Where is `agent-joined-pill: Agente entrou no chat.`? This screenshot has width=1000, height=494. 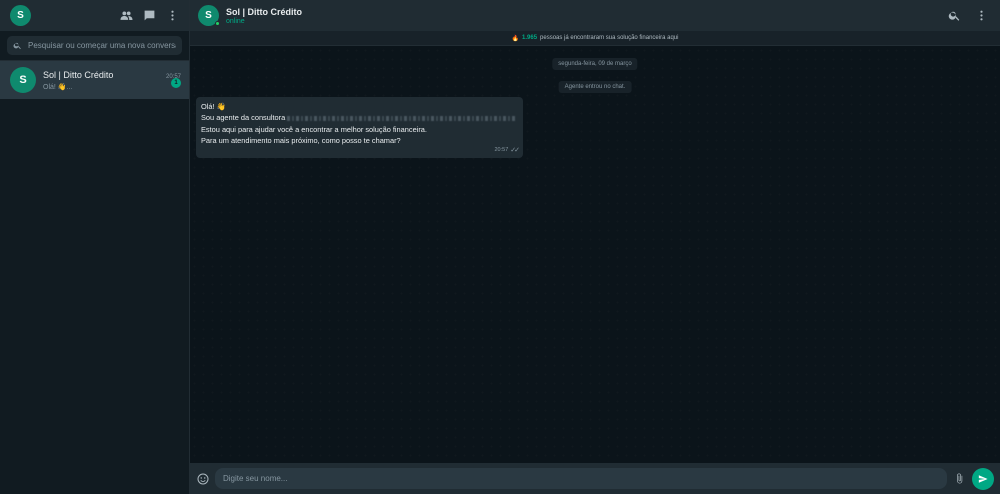 agent-joined-pill: Agente entrou no chat. is located at coordinates (595, 87).